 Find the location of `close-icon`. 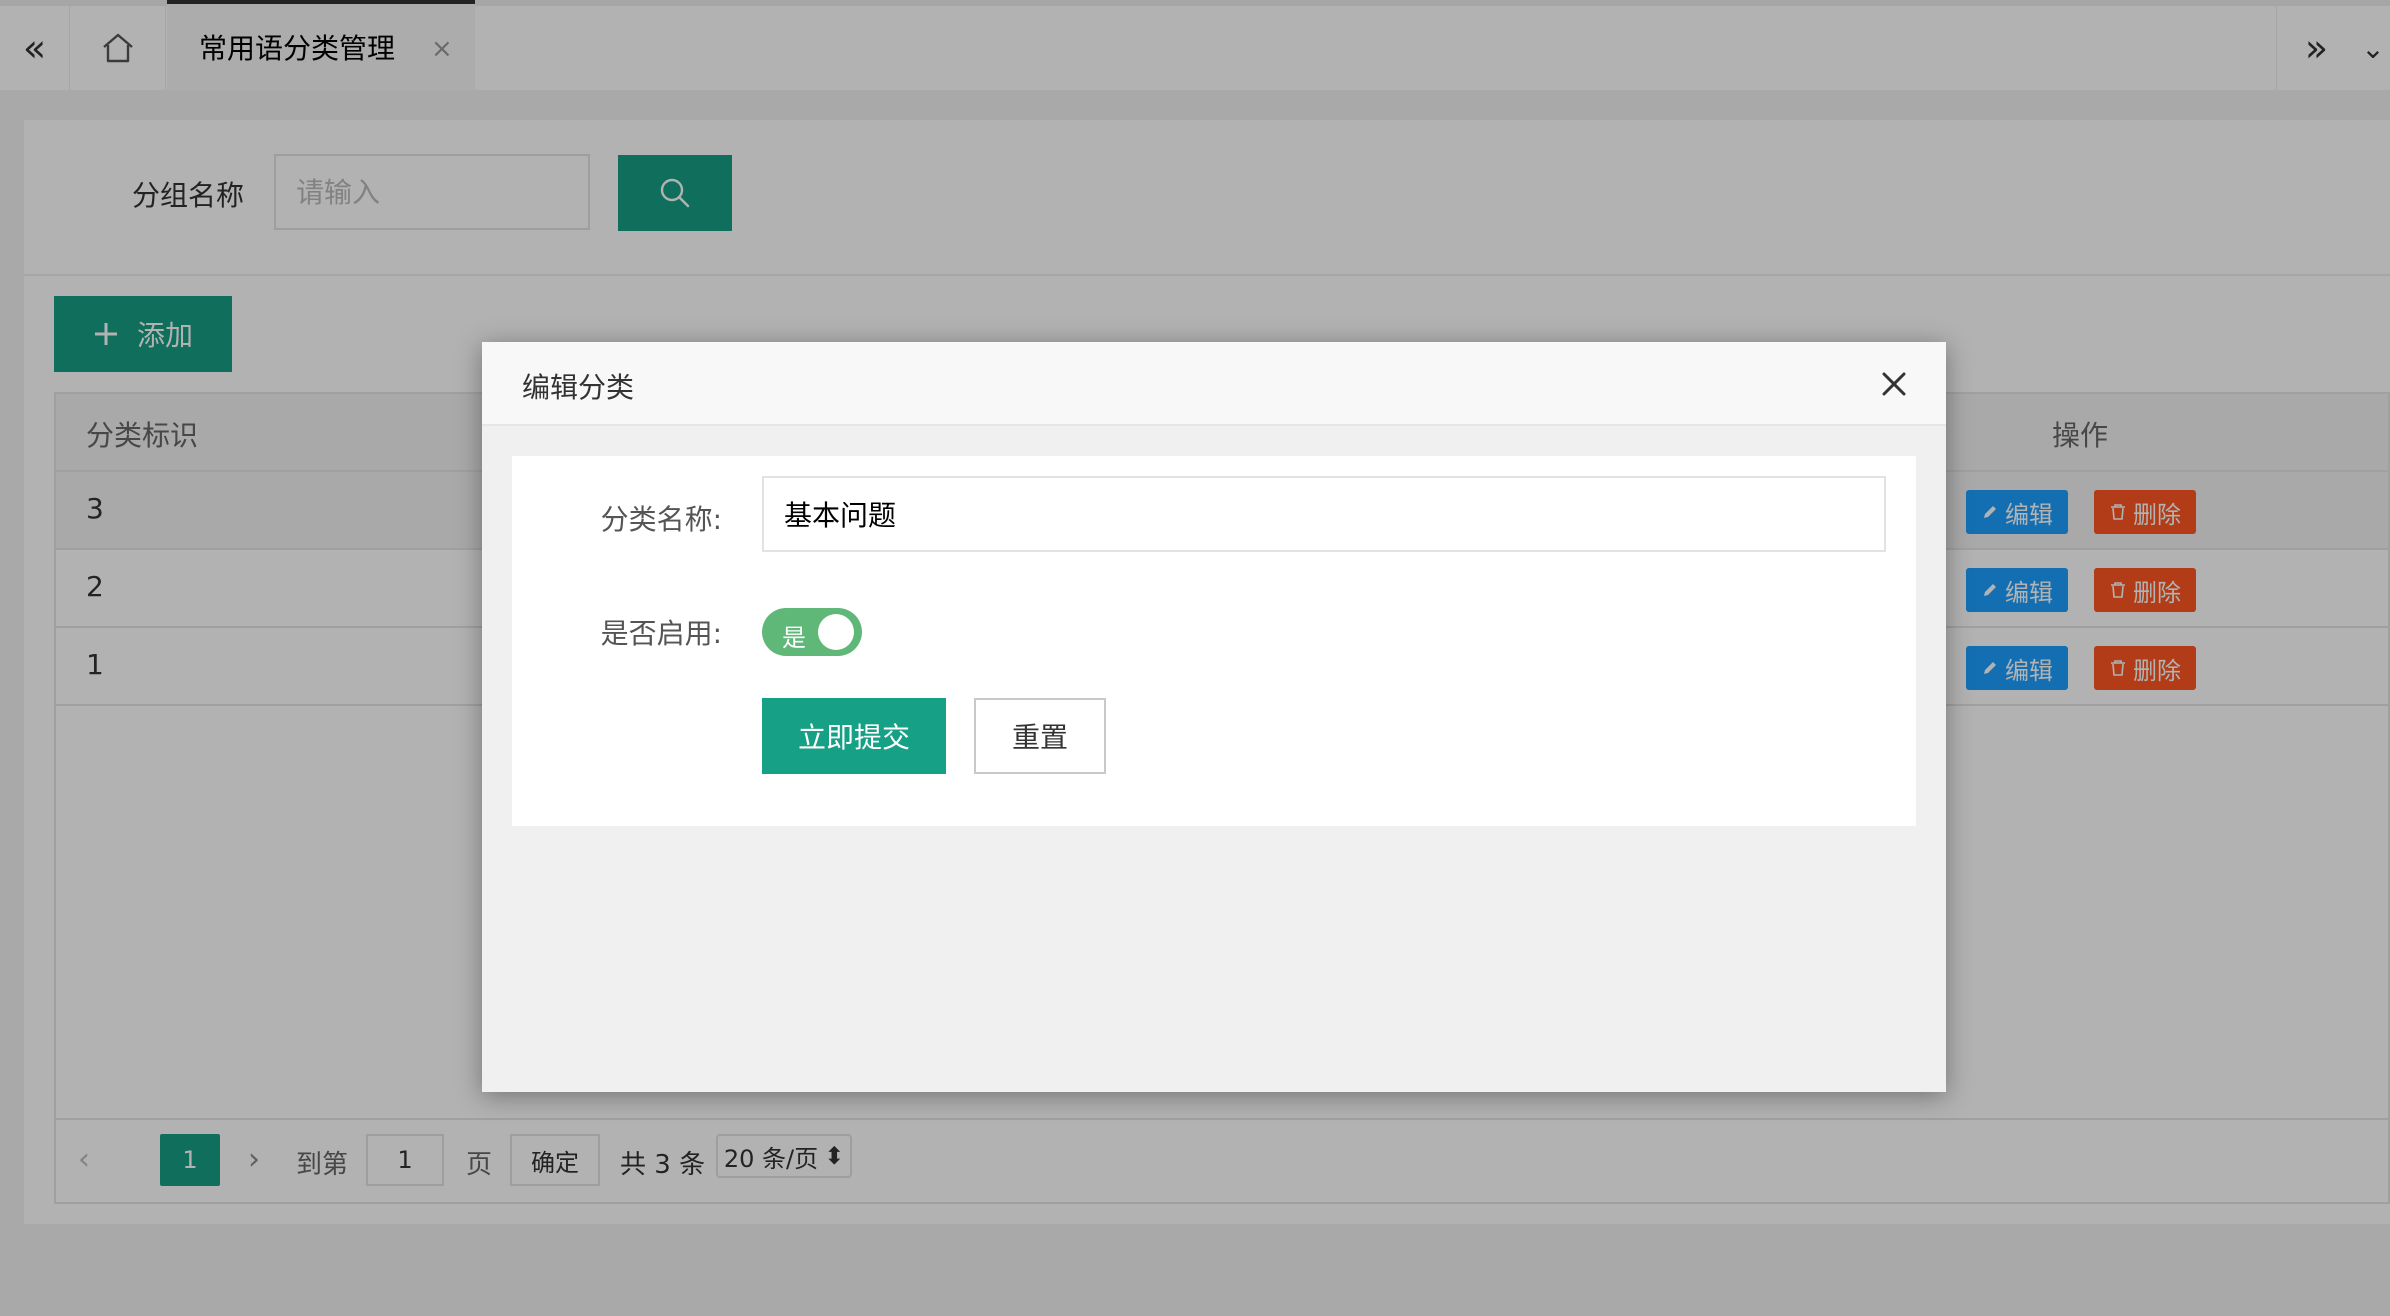

close-icon is located at coordinates (1894, 384).